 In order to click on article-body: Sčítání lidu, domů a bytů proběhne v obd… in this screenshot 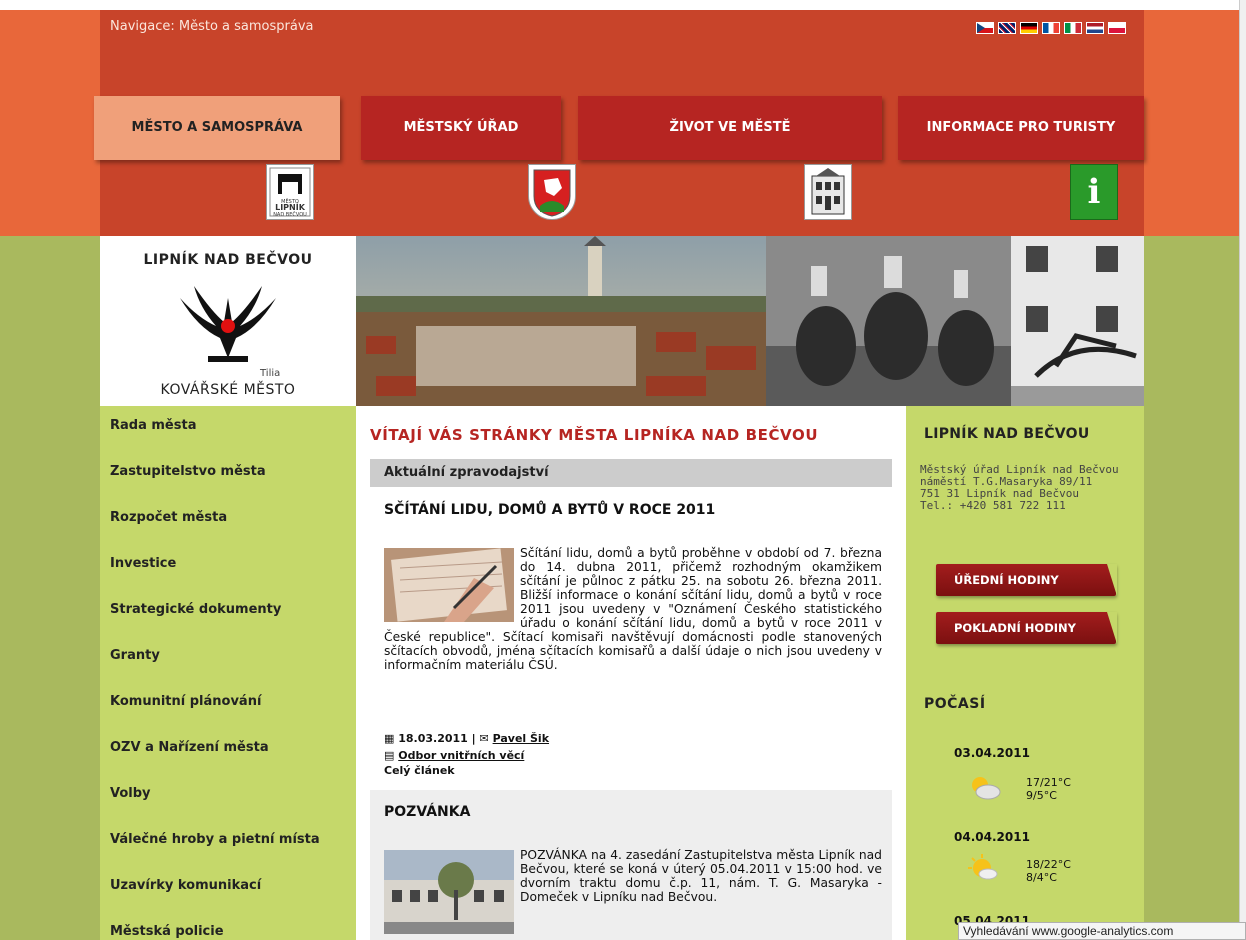, I will do `click(633, 609)`.